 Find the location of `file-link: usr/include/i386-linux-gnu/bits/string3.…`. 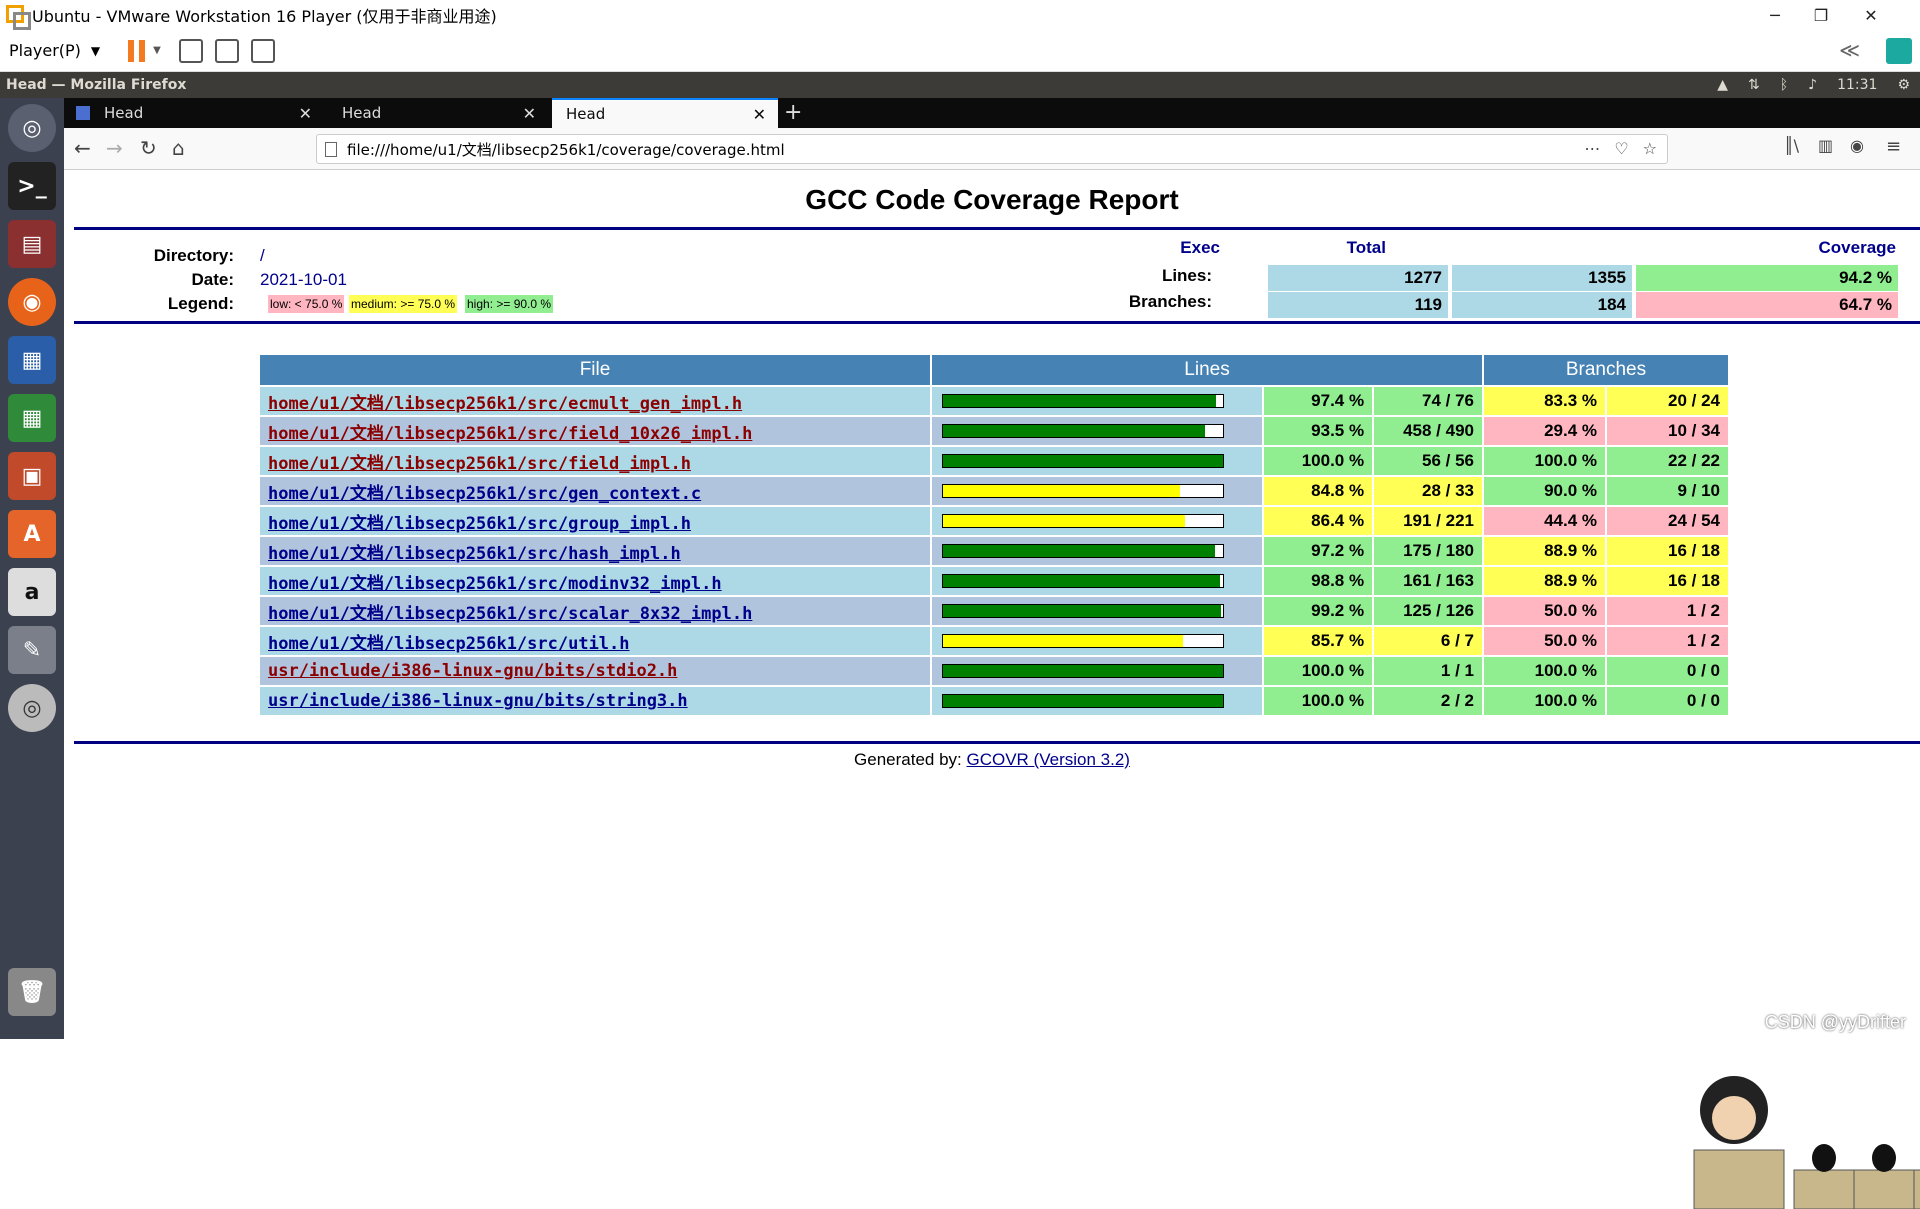

file-link: usr/include/i386-linux-gnu/bits/string3.… is located at coordinates (478, 701).